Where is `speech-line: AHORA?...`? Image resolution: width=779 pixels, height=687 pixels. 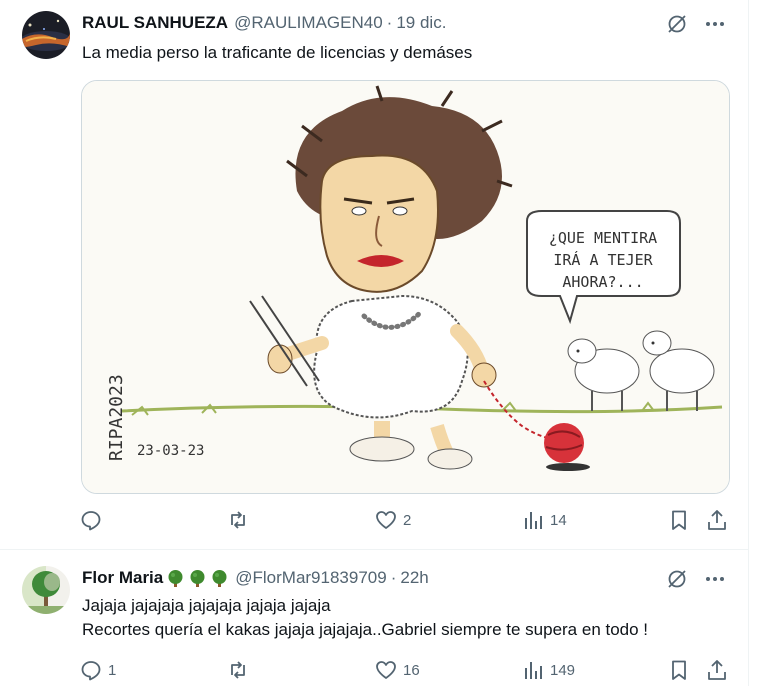 speech-line: AHORA?... is located at coordinates (602, 282).